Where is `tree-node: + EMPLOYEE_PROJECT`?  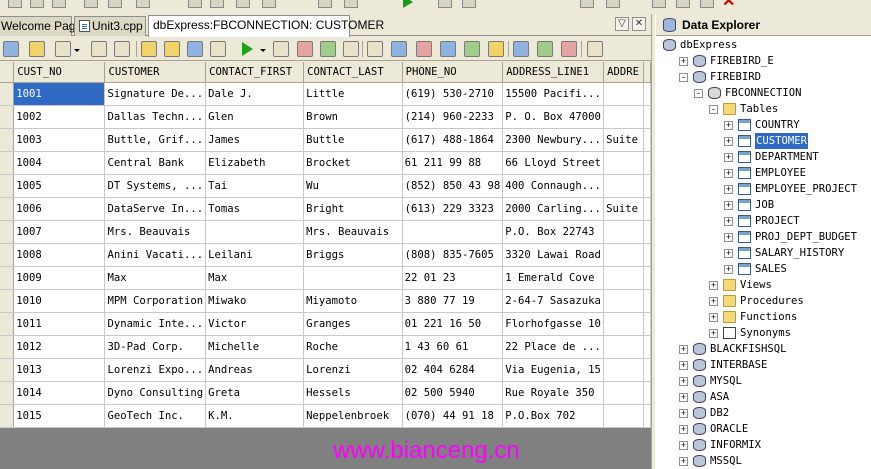 tree-node: + EMPLOYEE_PROJECT is located at coordinates (763, 189).